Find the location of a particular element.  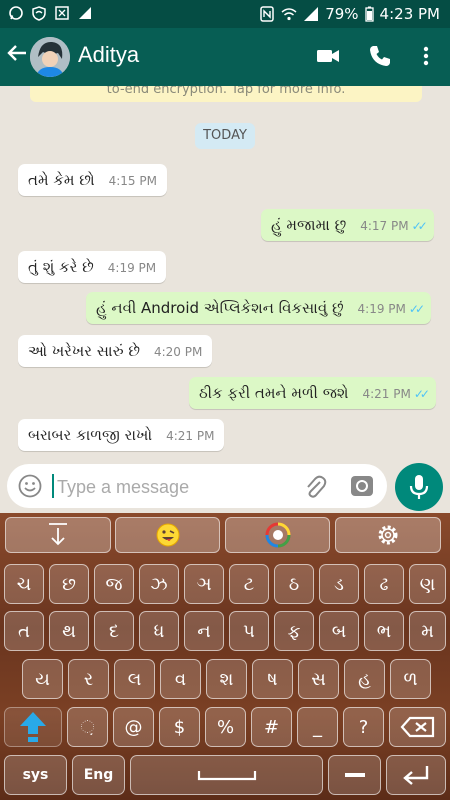

message-composer is located at coordinates (225, 487).